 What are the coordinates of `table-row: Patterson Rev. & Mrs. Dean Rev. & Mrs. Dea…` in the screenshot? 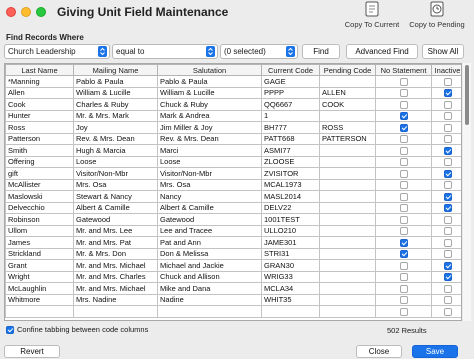 It's located at (233, 138).